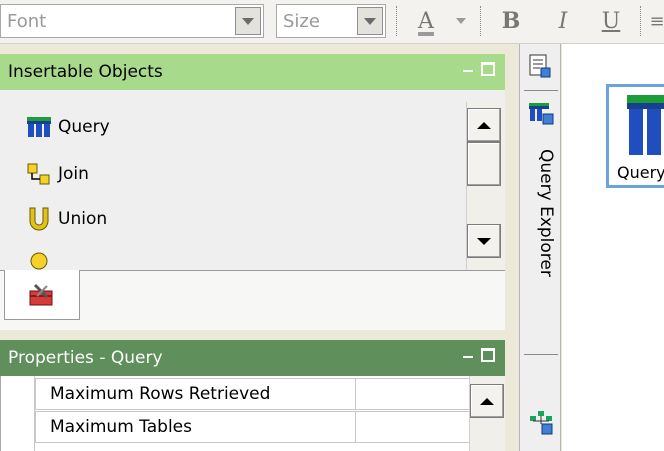 This screenshot has height=451, width=664. Describe the element at coordinates (484, 164) in the screenshot. I see `scroll-thumb` at that location.